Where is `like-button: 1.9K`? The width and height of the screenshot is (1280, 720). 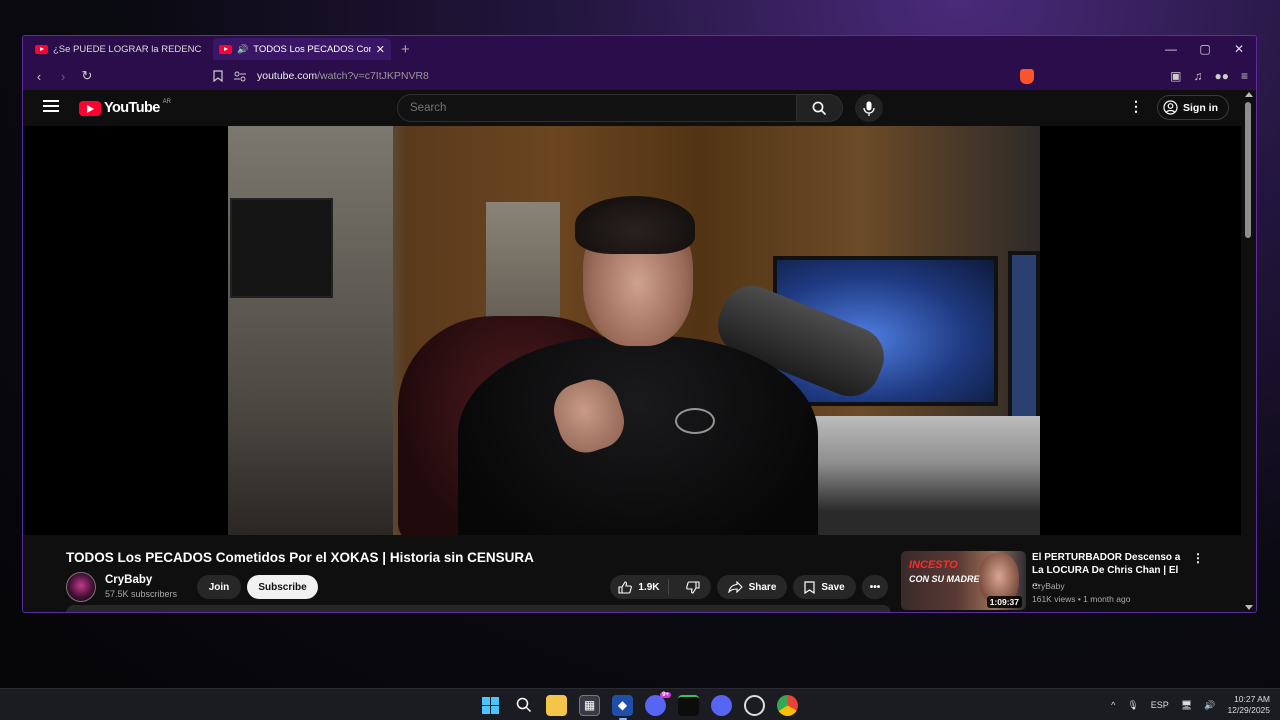 like-button: 1.9K is located at coordinates (639, 587).